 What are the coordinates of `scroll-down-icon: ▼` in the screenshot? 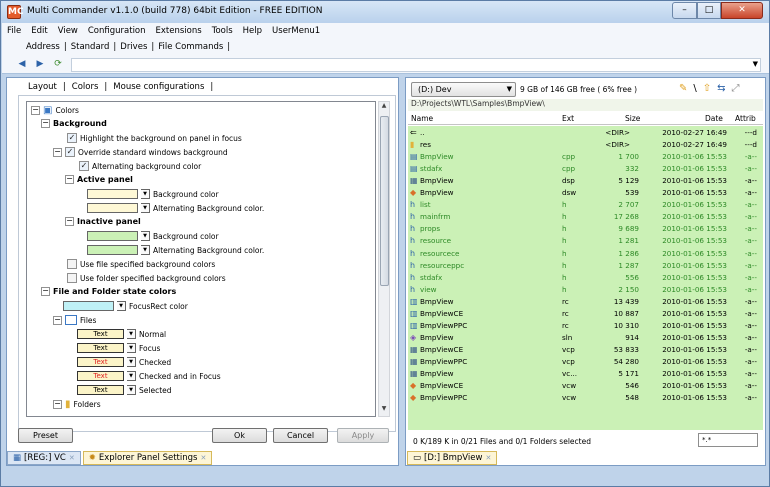 It's located at (384, 410).